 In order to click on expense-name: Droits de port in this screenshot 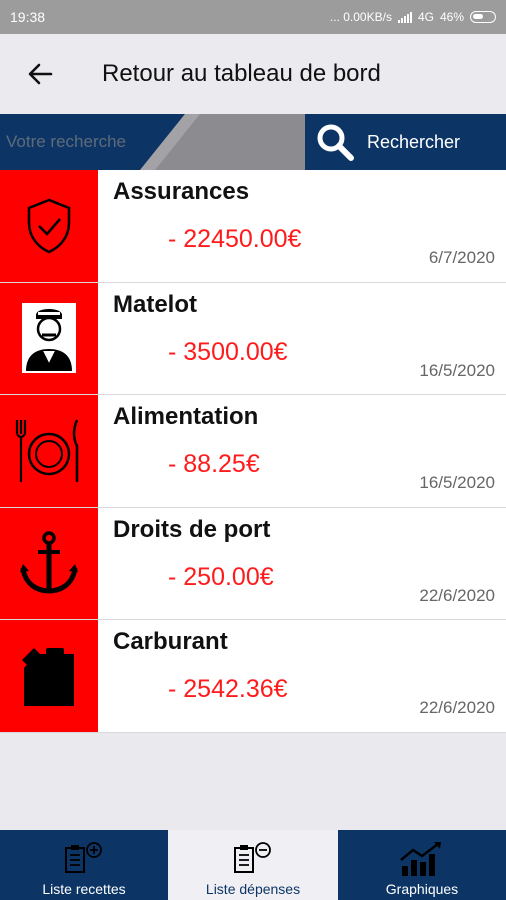, I will do `click(192, 529)`.